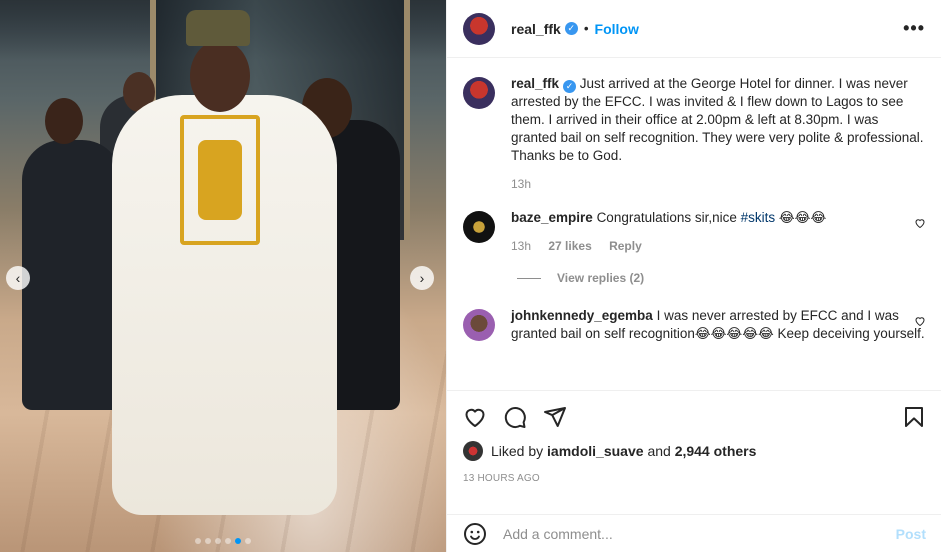 The width and height of the screenshot is (941, 552). I want to click on bookmark-icon, so click(914, 417).